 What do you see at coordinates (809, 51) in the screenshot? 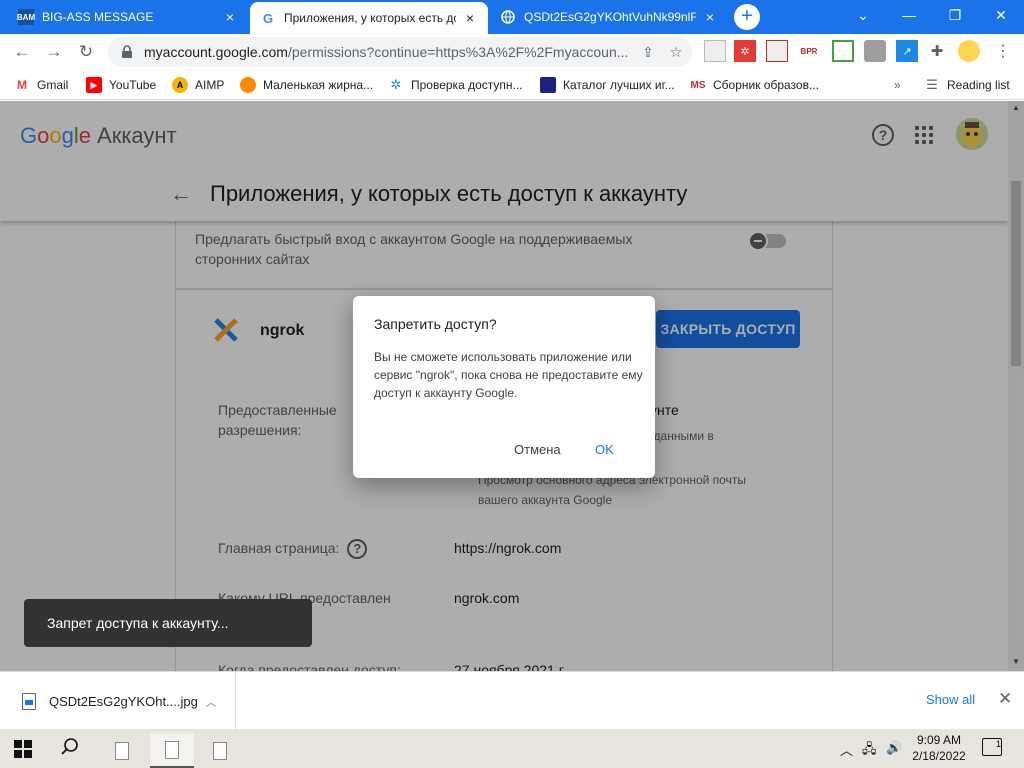
I see `extension-4-icon: BPR` at bounding box center [809, 51].